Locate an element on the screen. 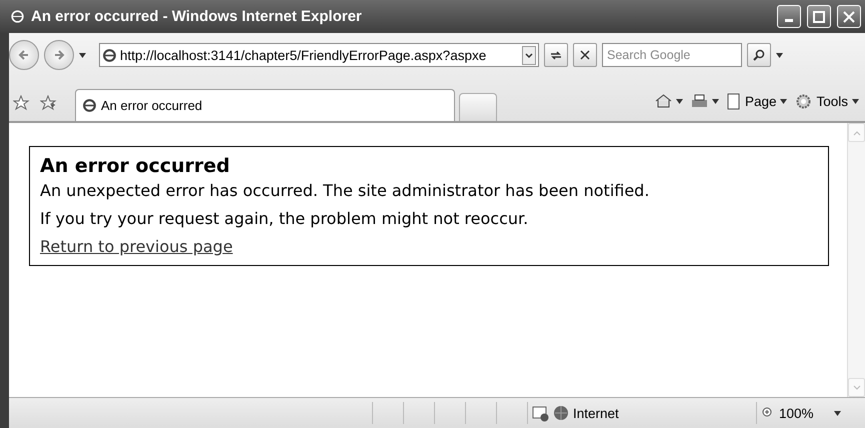 Image resolution: width=865 pixels, height=428 pixels. browser-logo-icon is located at coordinates (17, 16).